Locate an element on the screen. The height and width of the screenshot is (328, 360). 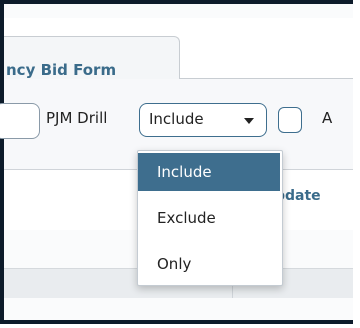
tab-bid-form-label: ncy Bid Form is located at coordinates (61, 70).